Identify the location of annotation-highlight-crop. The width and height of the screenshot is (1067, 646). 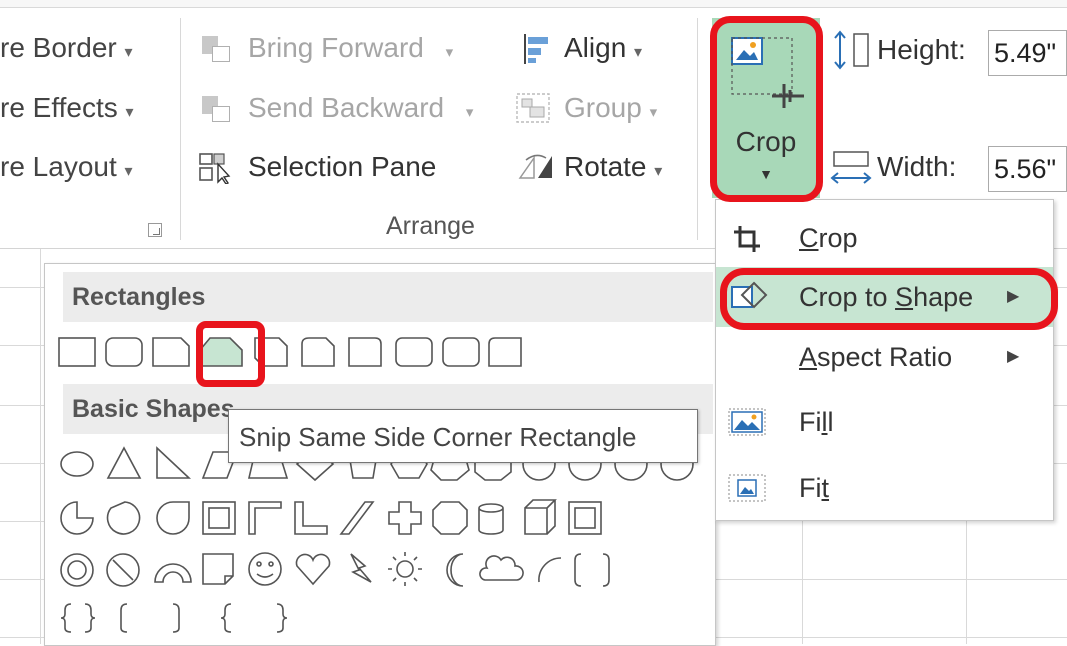
(766, 109).